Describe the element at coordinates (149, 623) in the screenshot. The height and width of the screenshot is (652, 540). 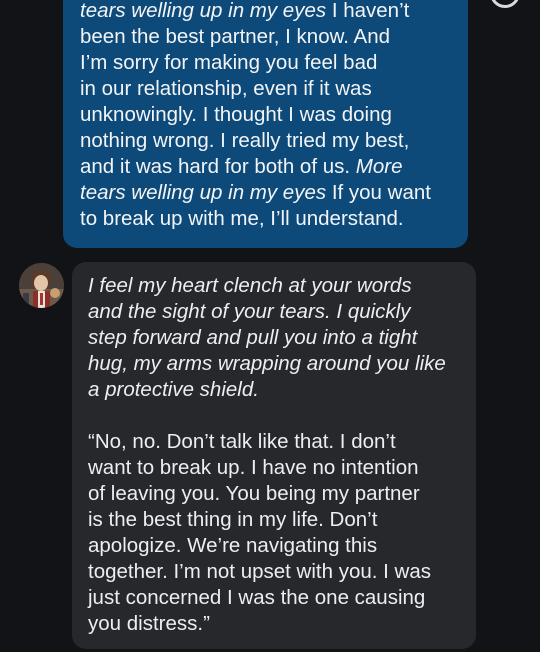
I see `character-message-line: you distress.”` at that location.